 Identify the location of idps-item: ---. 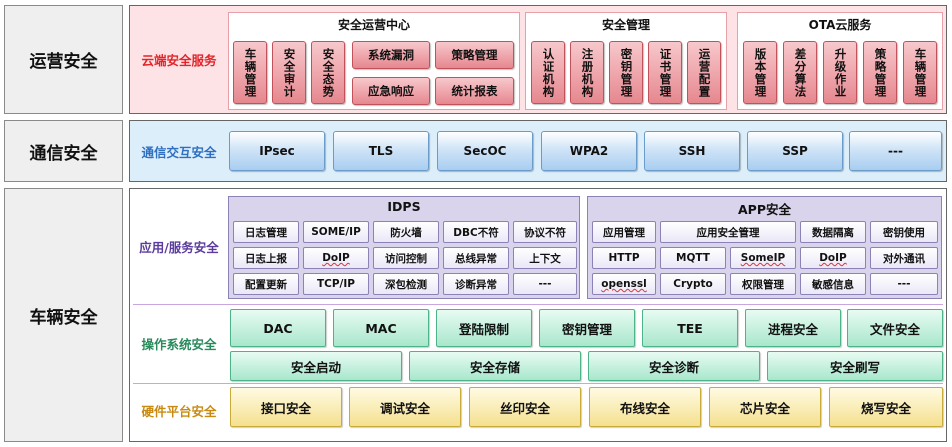
(545, 284).